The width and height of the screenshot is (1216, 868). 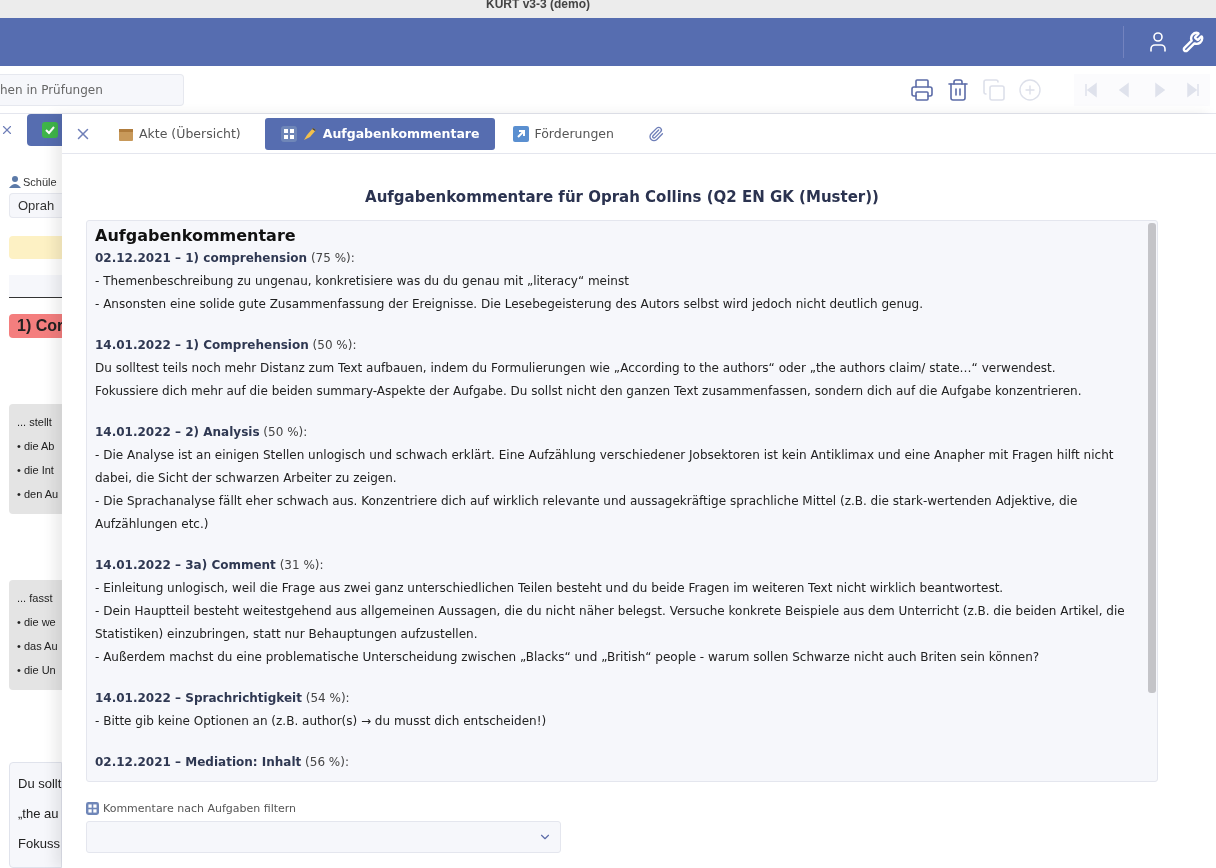 What do you see at coordinates (38, 494) in the screenshot?
I see `card-text: • den Au` at bounding box center [38, 494].